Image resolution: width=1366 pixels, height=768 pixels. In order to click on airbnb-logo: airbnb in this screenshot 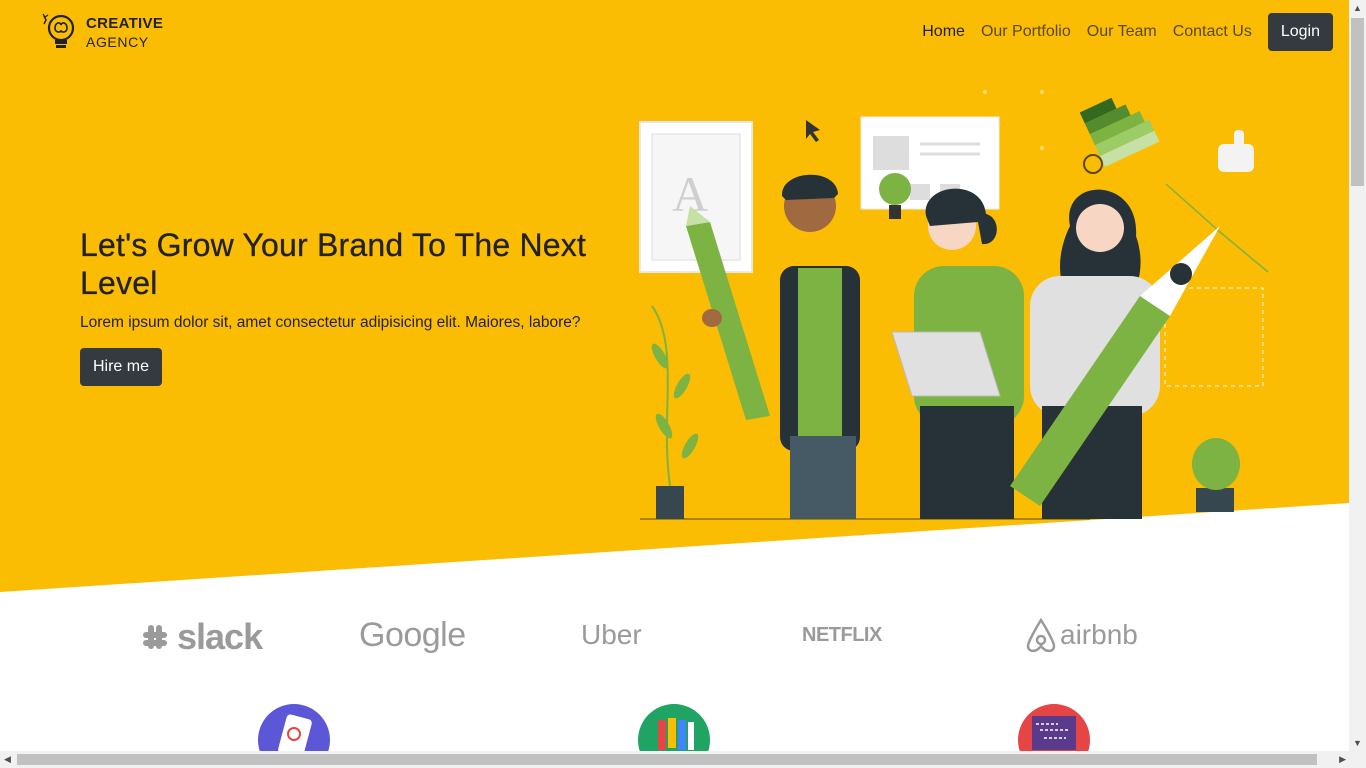, I will do `click(1081, 635)`.